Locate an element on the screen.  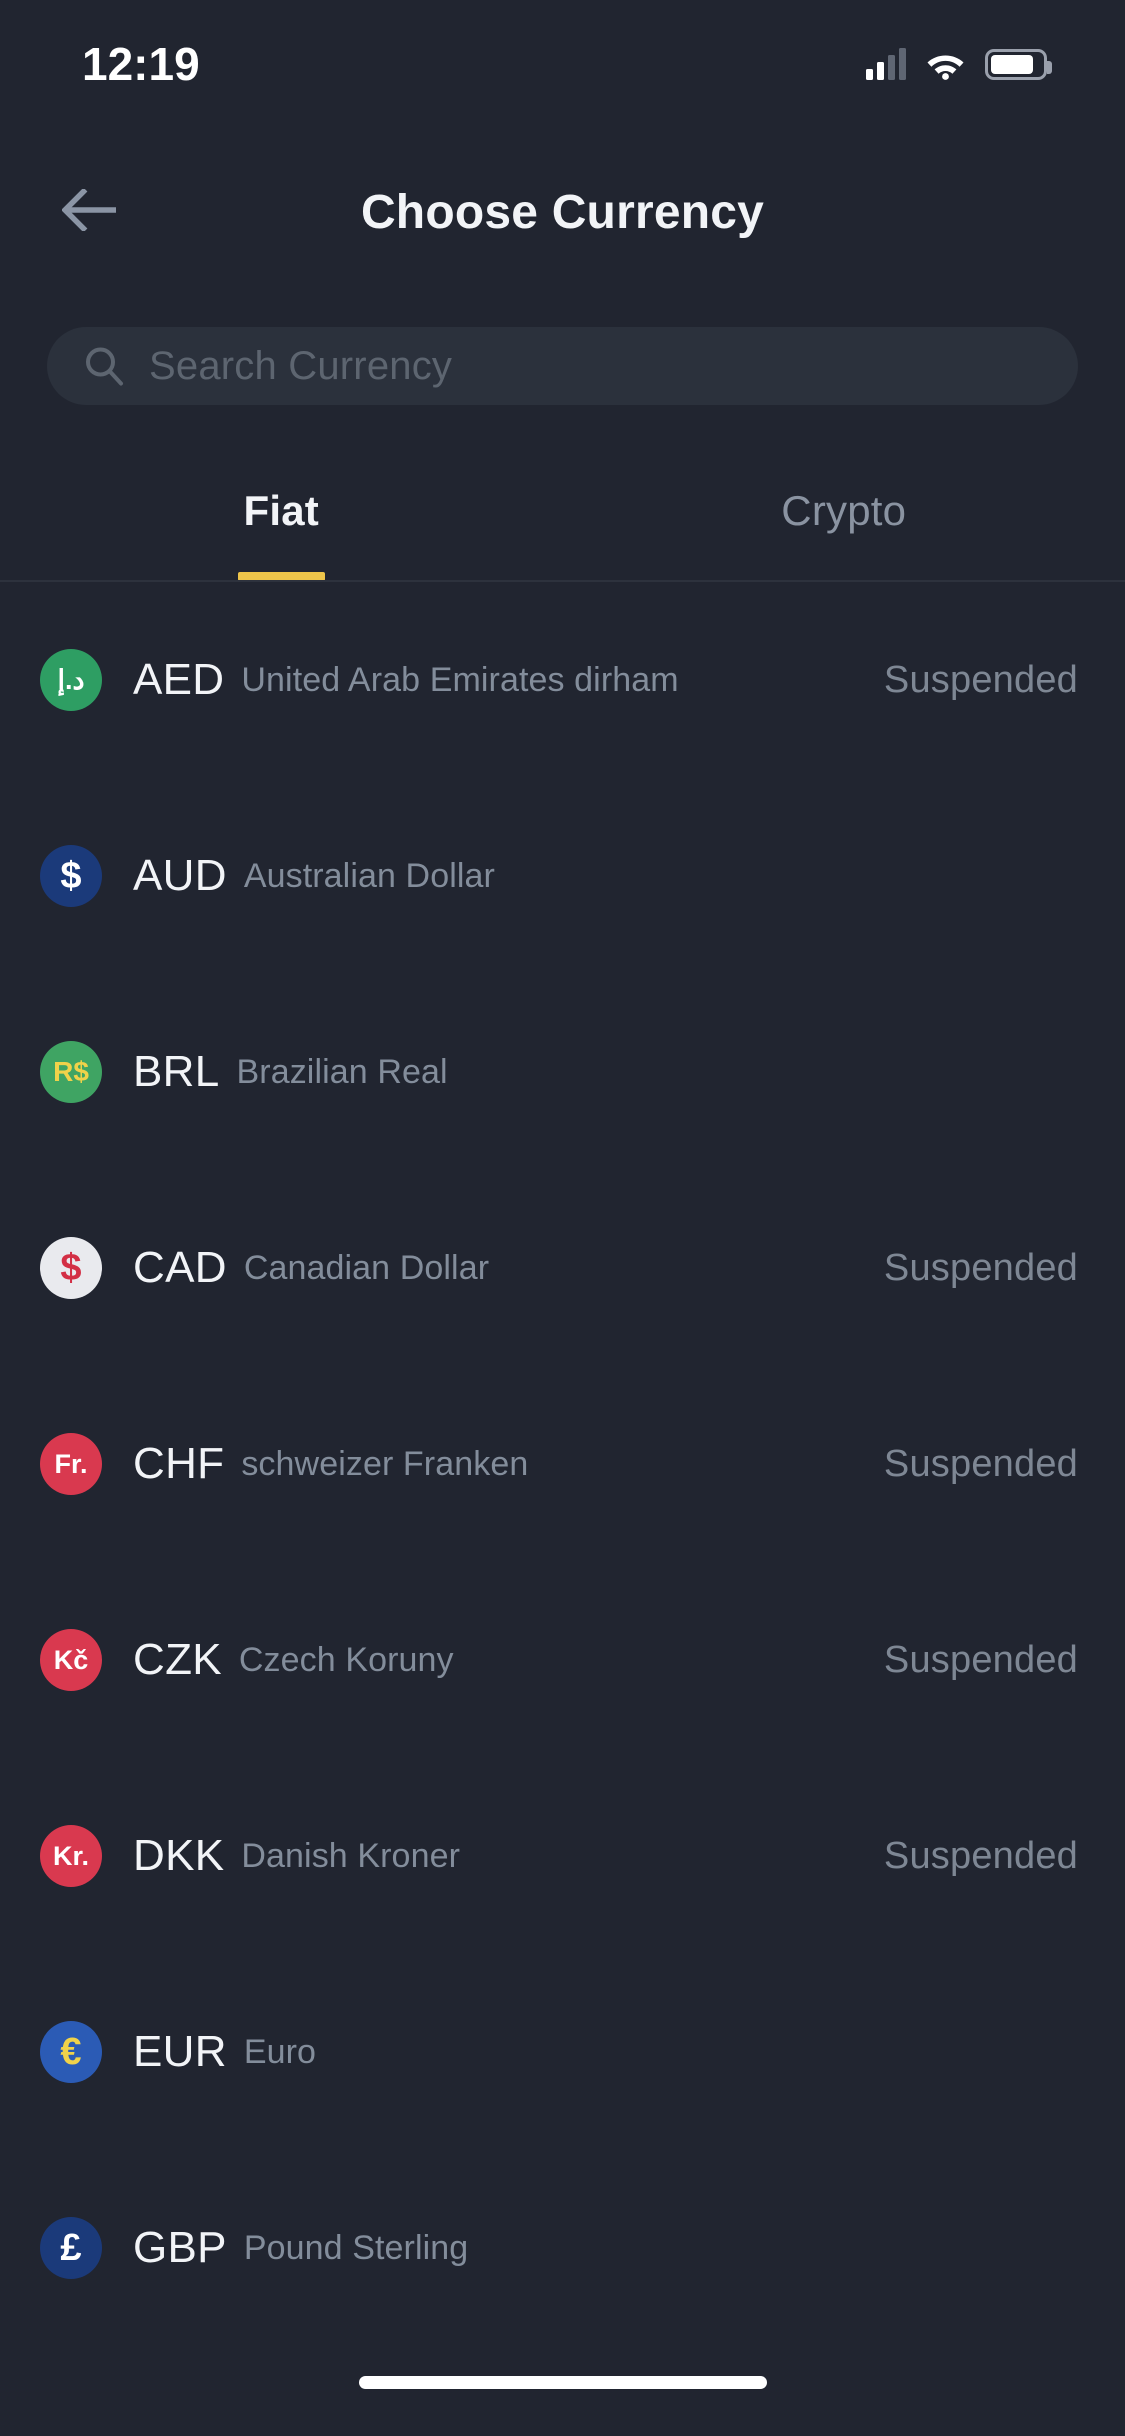
currency-row-brl: R$ BRL Brazilian Real is located at coordinates (562, 1072).